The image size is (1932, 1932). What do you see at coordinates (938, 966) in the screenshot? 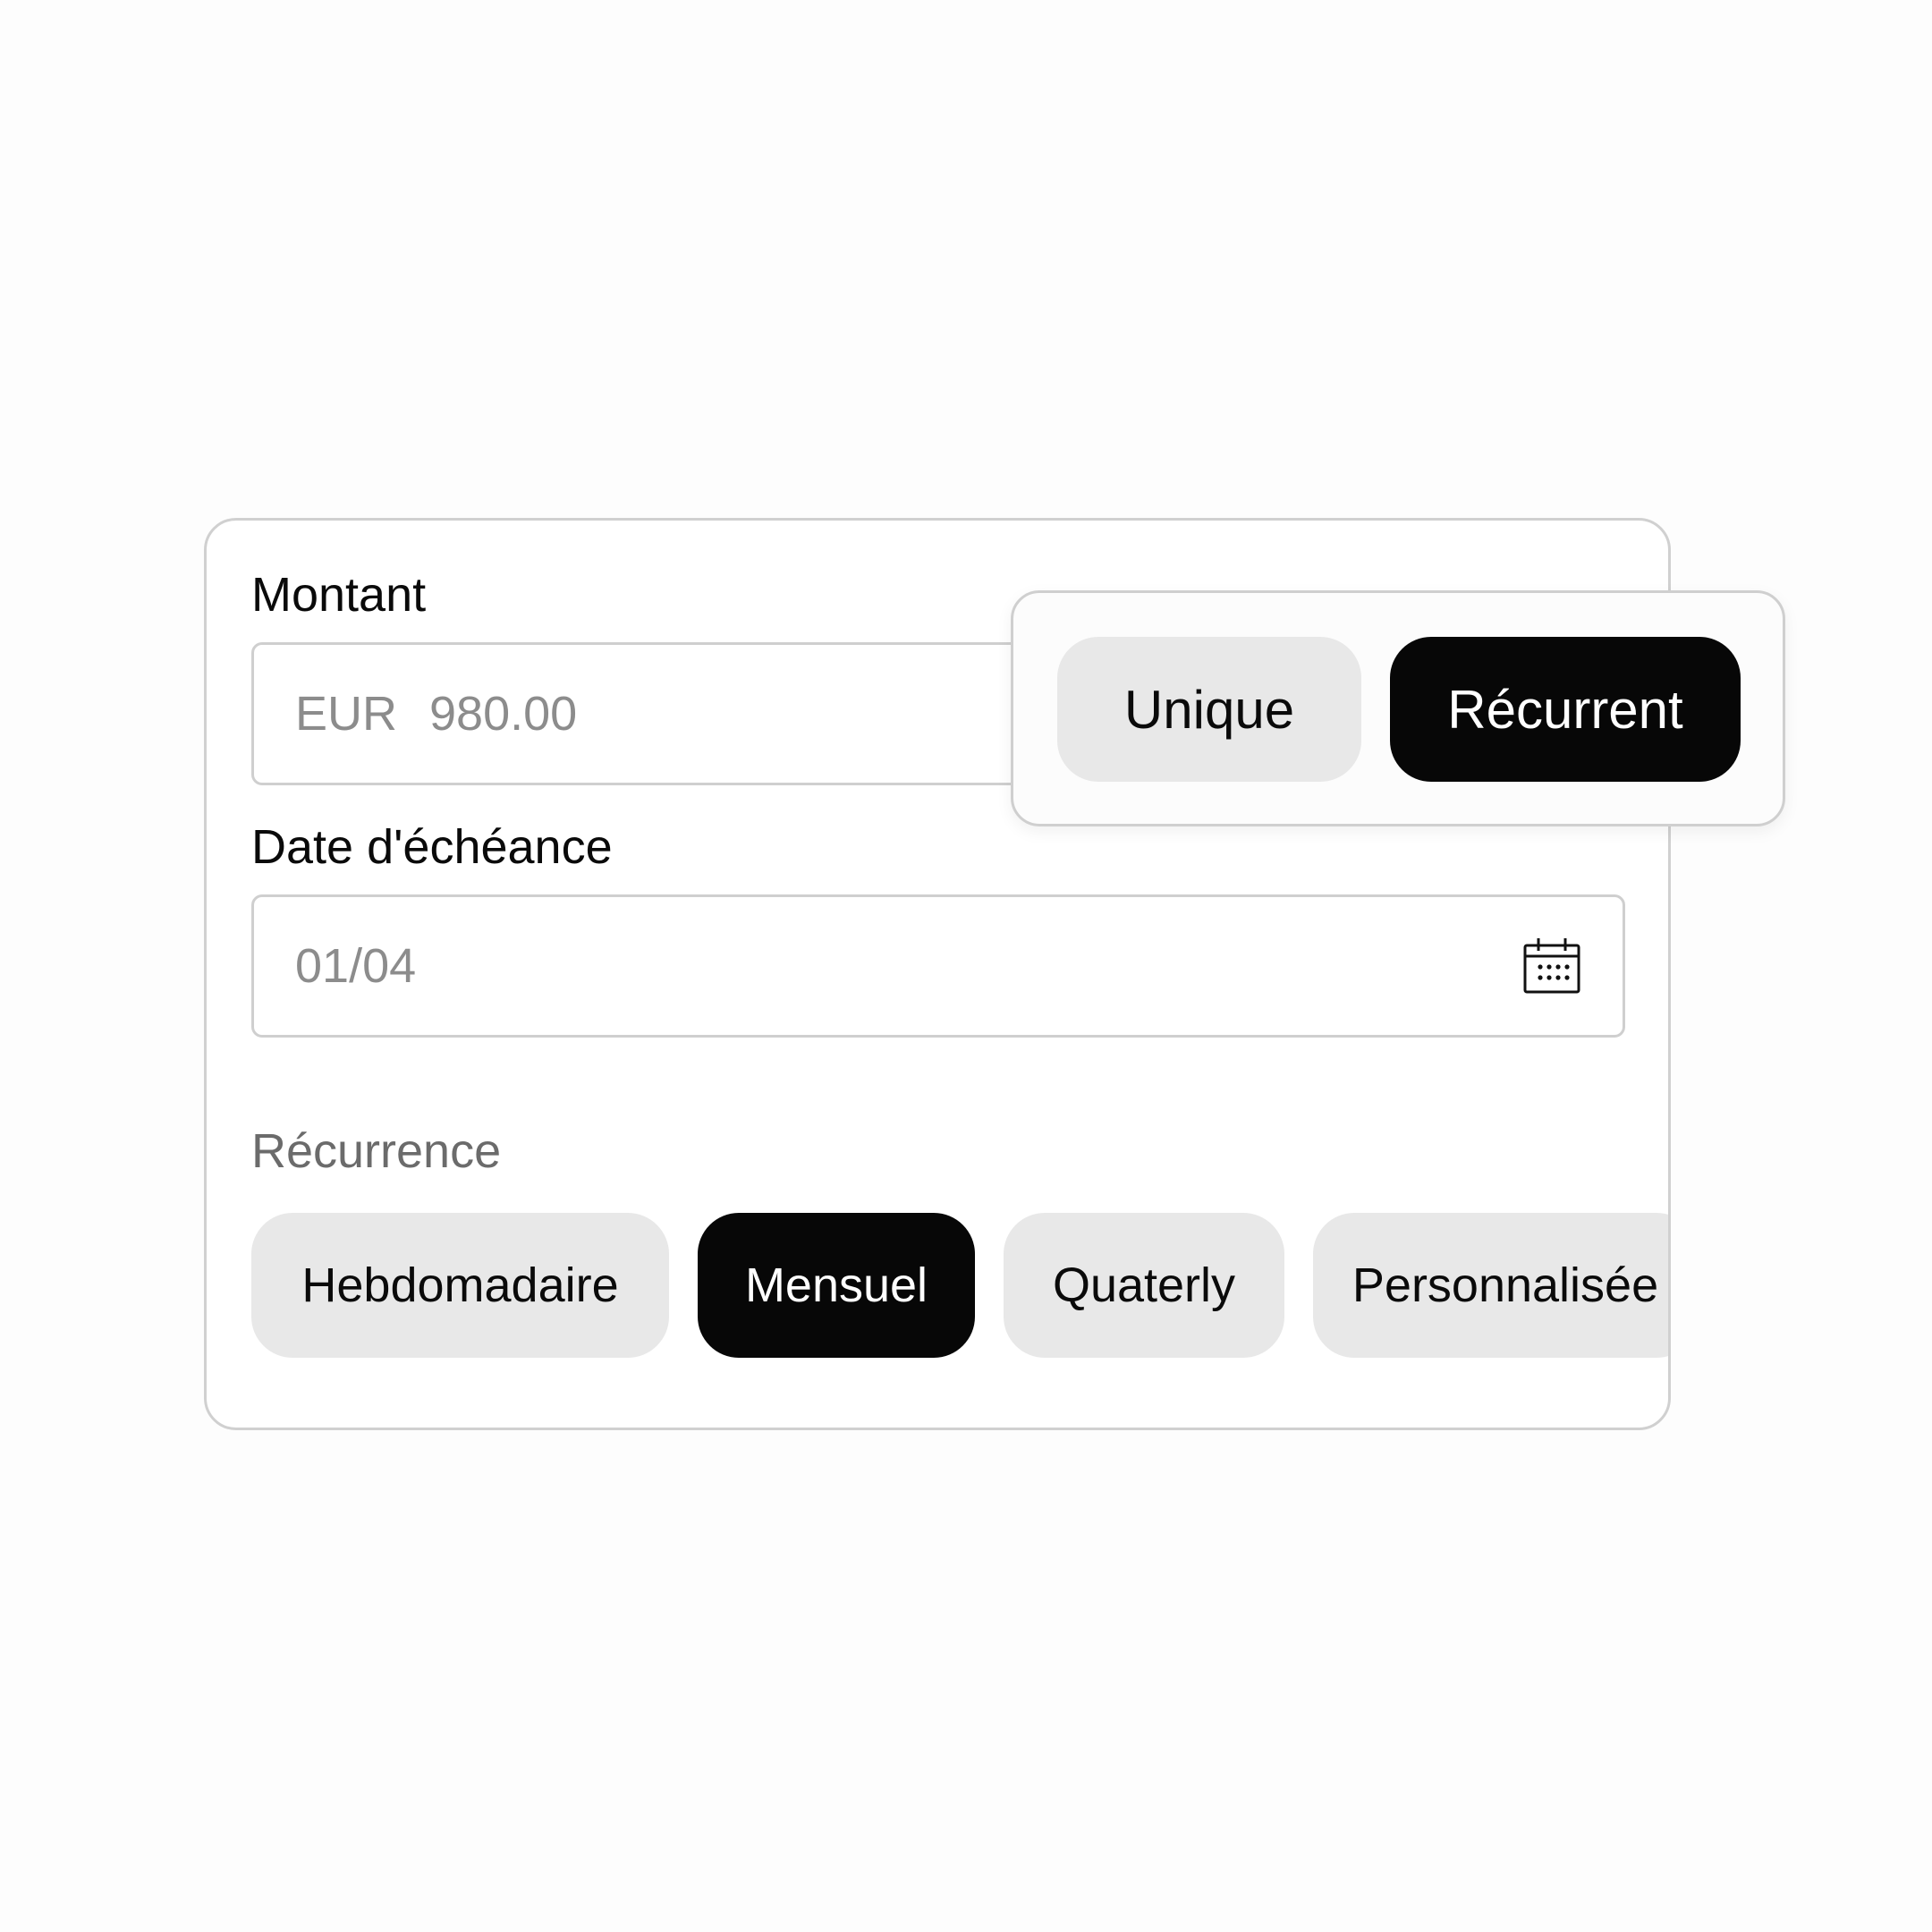
I see `due-date-field: 01/04` at bounding box center [938, 966].